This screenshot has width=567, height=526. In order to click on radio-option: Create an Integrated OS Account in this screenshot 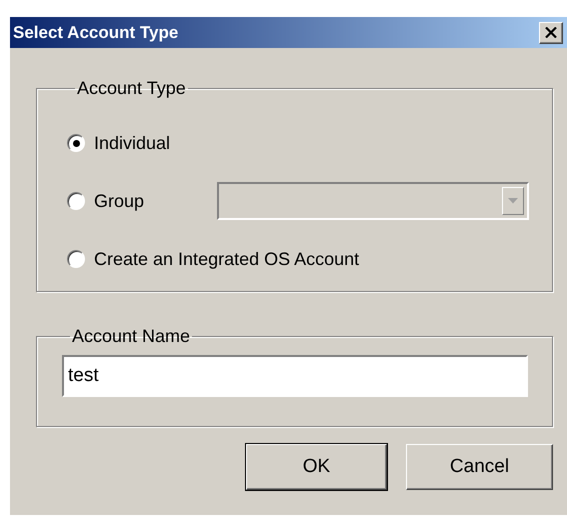, I will do `click(213, 259)`.